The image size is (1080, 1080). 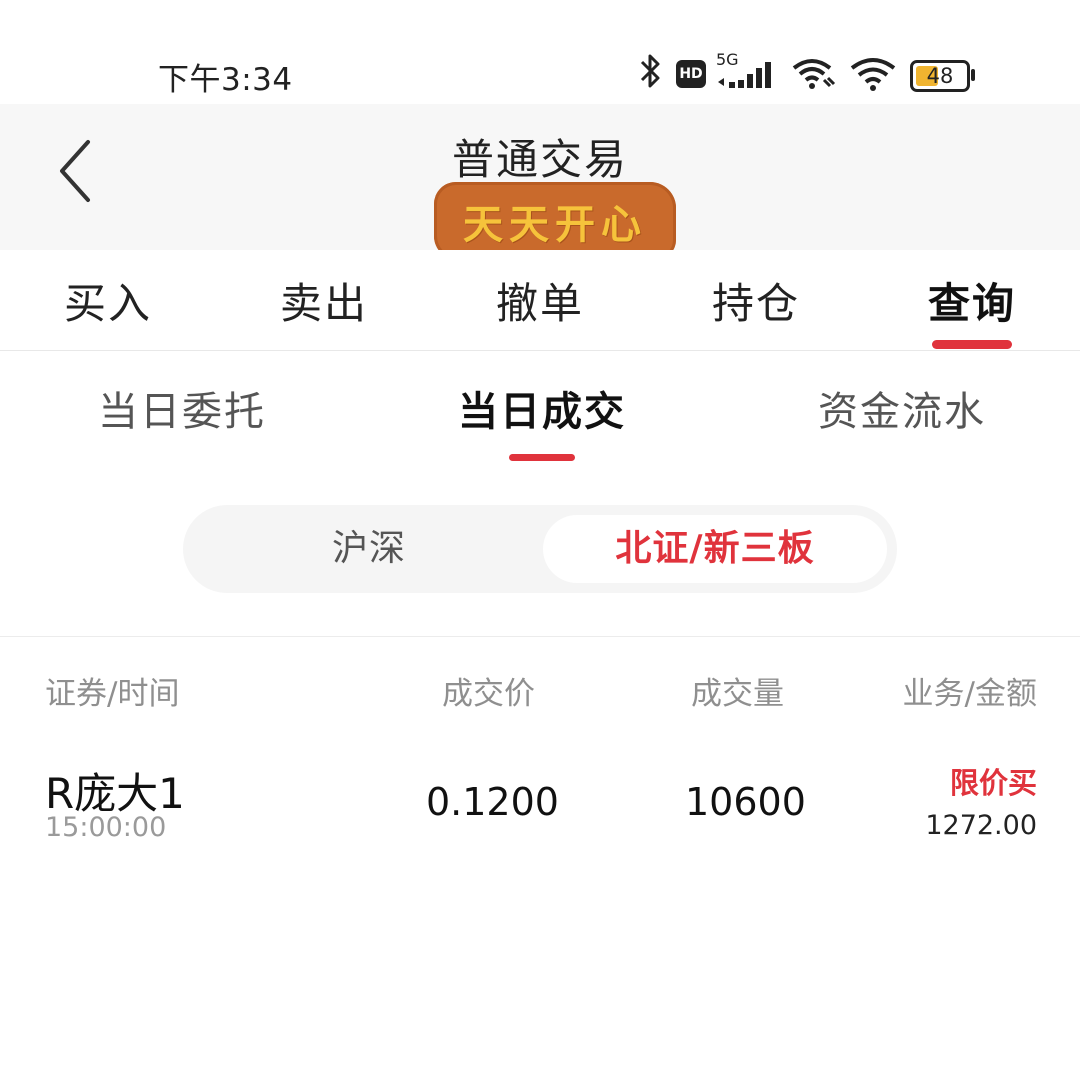 I want to click on column-header-business-amount: 业务/金额, so click(x=969, y=694).